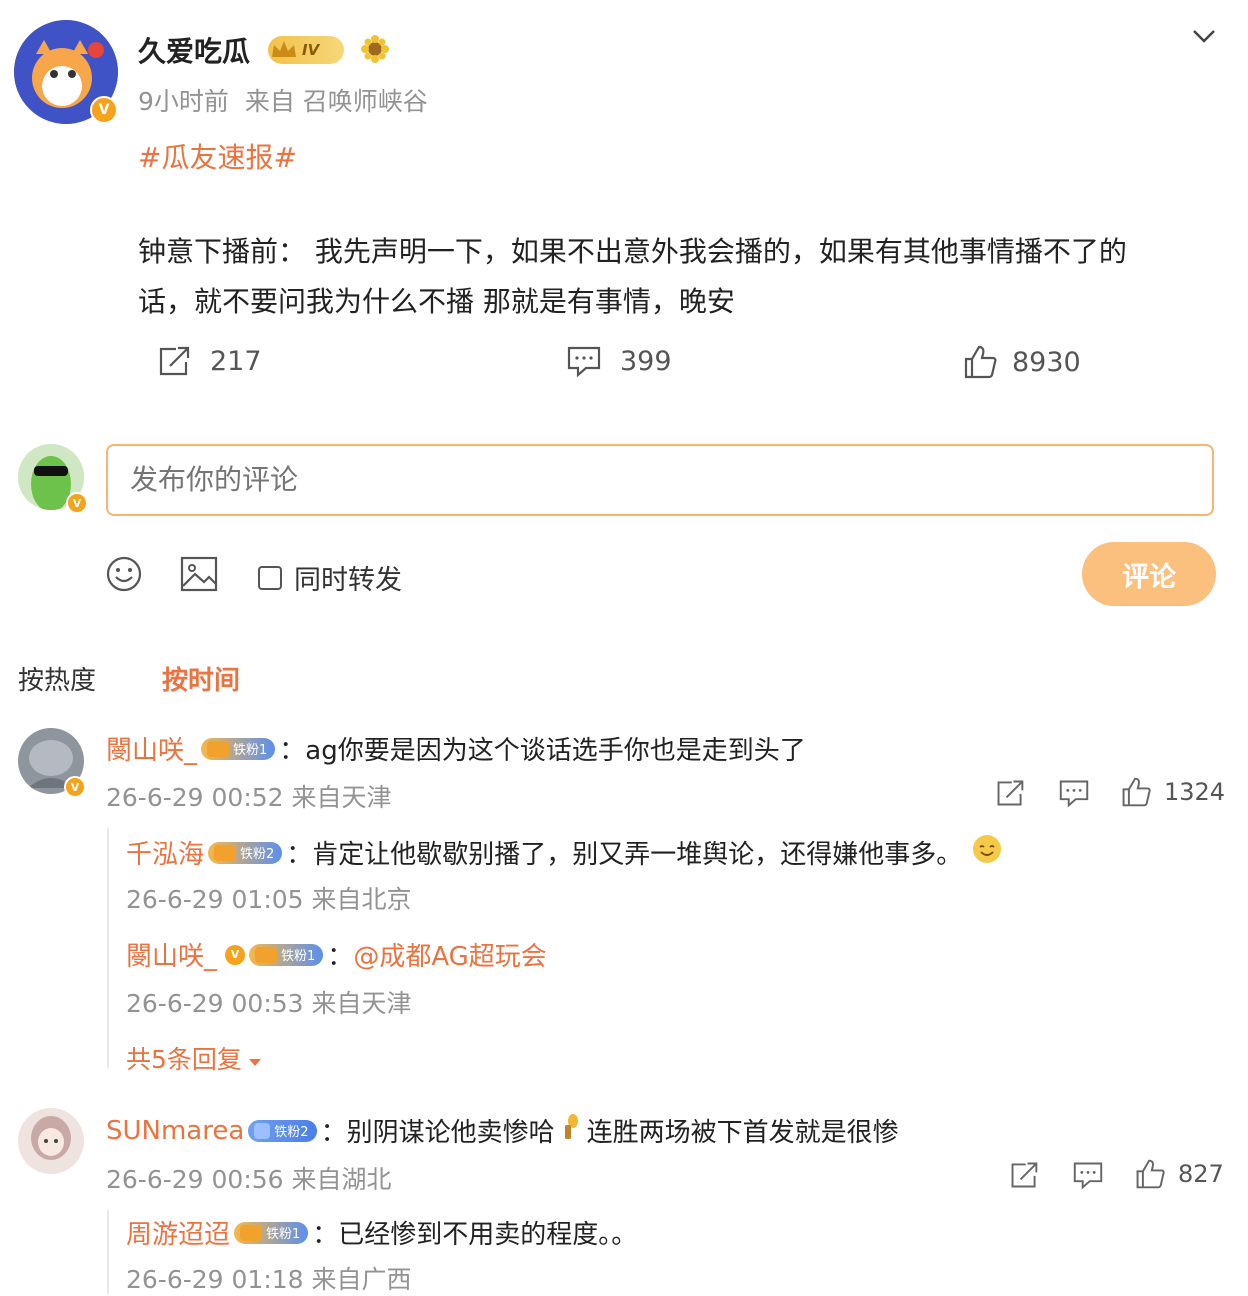 The image size is (1248, 1296). I want to click on comment-text-continued: 连胜两场被下首发就是很惨, so click(742, 1133).